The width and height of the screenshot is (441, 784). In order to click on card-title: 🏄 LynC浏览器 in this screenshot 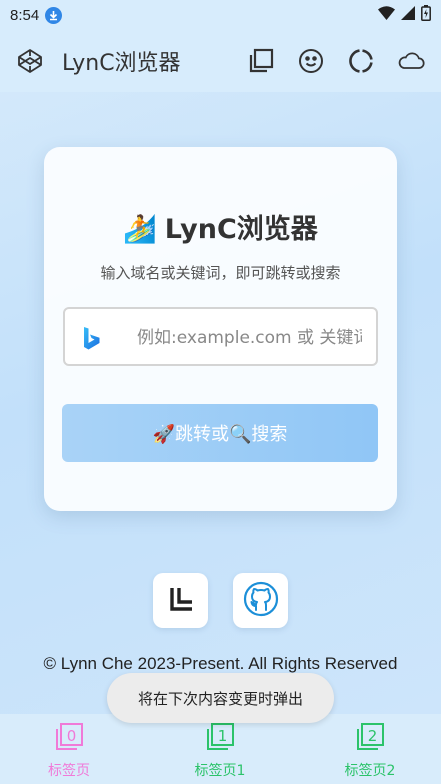, I will do `click(220, 226)`.